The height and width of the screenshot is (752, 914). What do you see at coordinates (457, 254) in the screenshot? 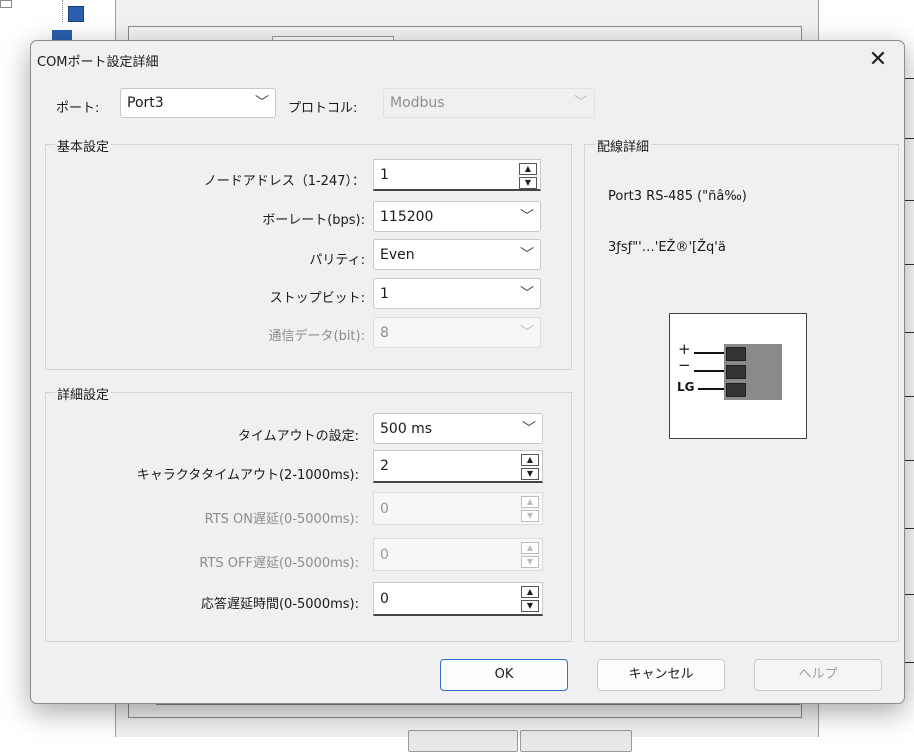
I see `parity-select: Even ﹀` at bounding box center [457, 254].